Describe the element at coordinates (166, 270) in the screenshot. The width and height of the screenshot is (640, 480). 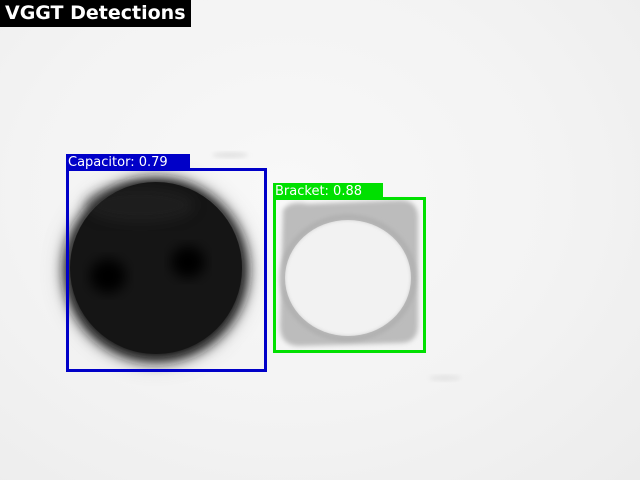
I see `capacitor-bounding-box` at that location.